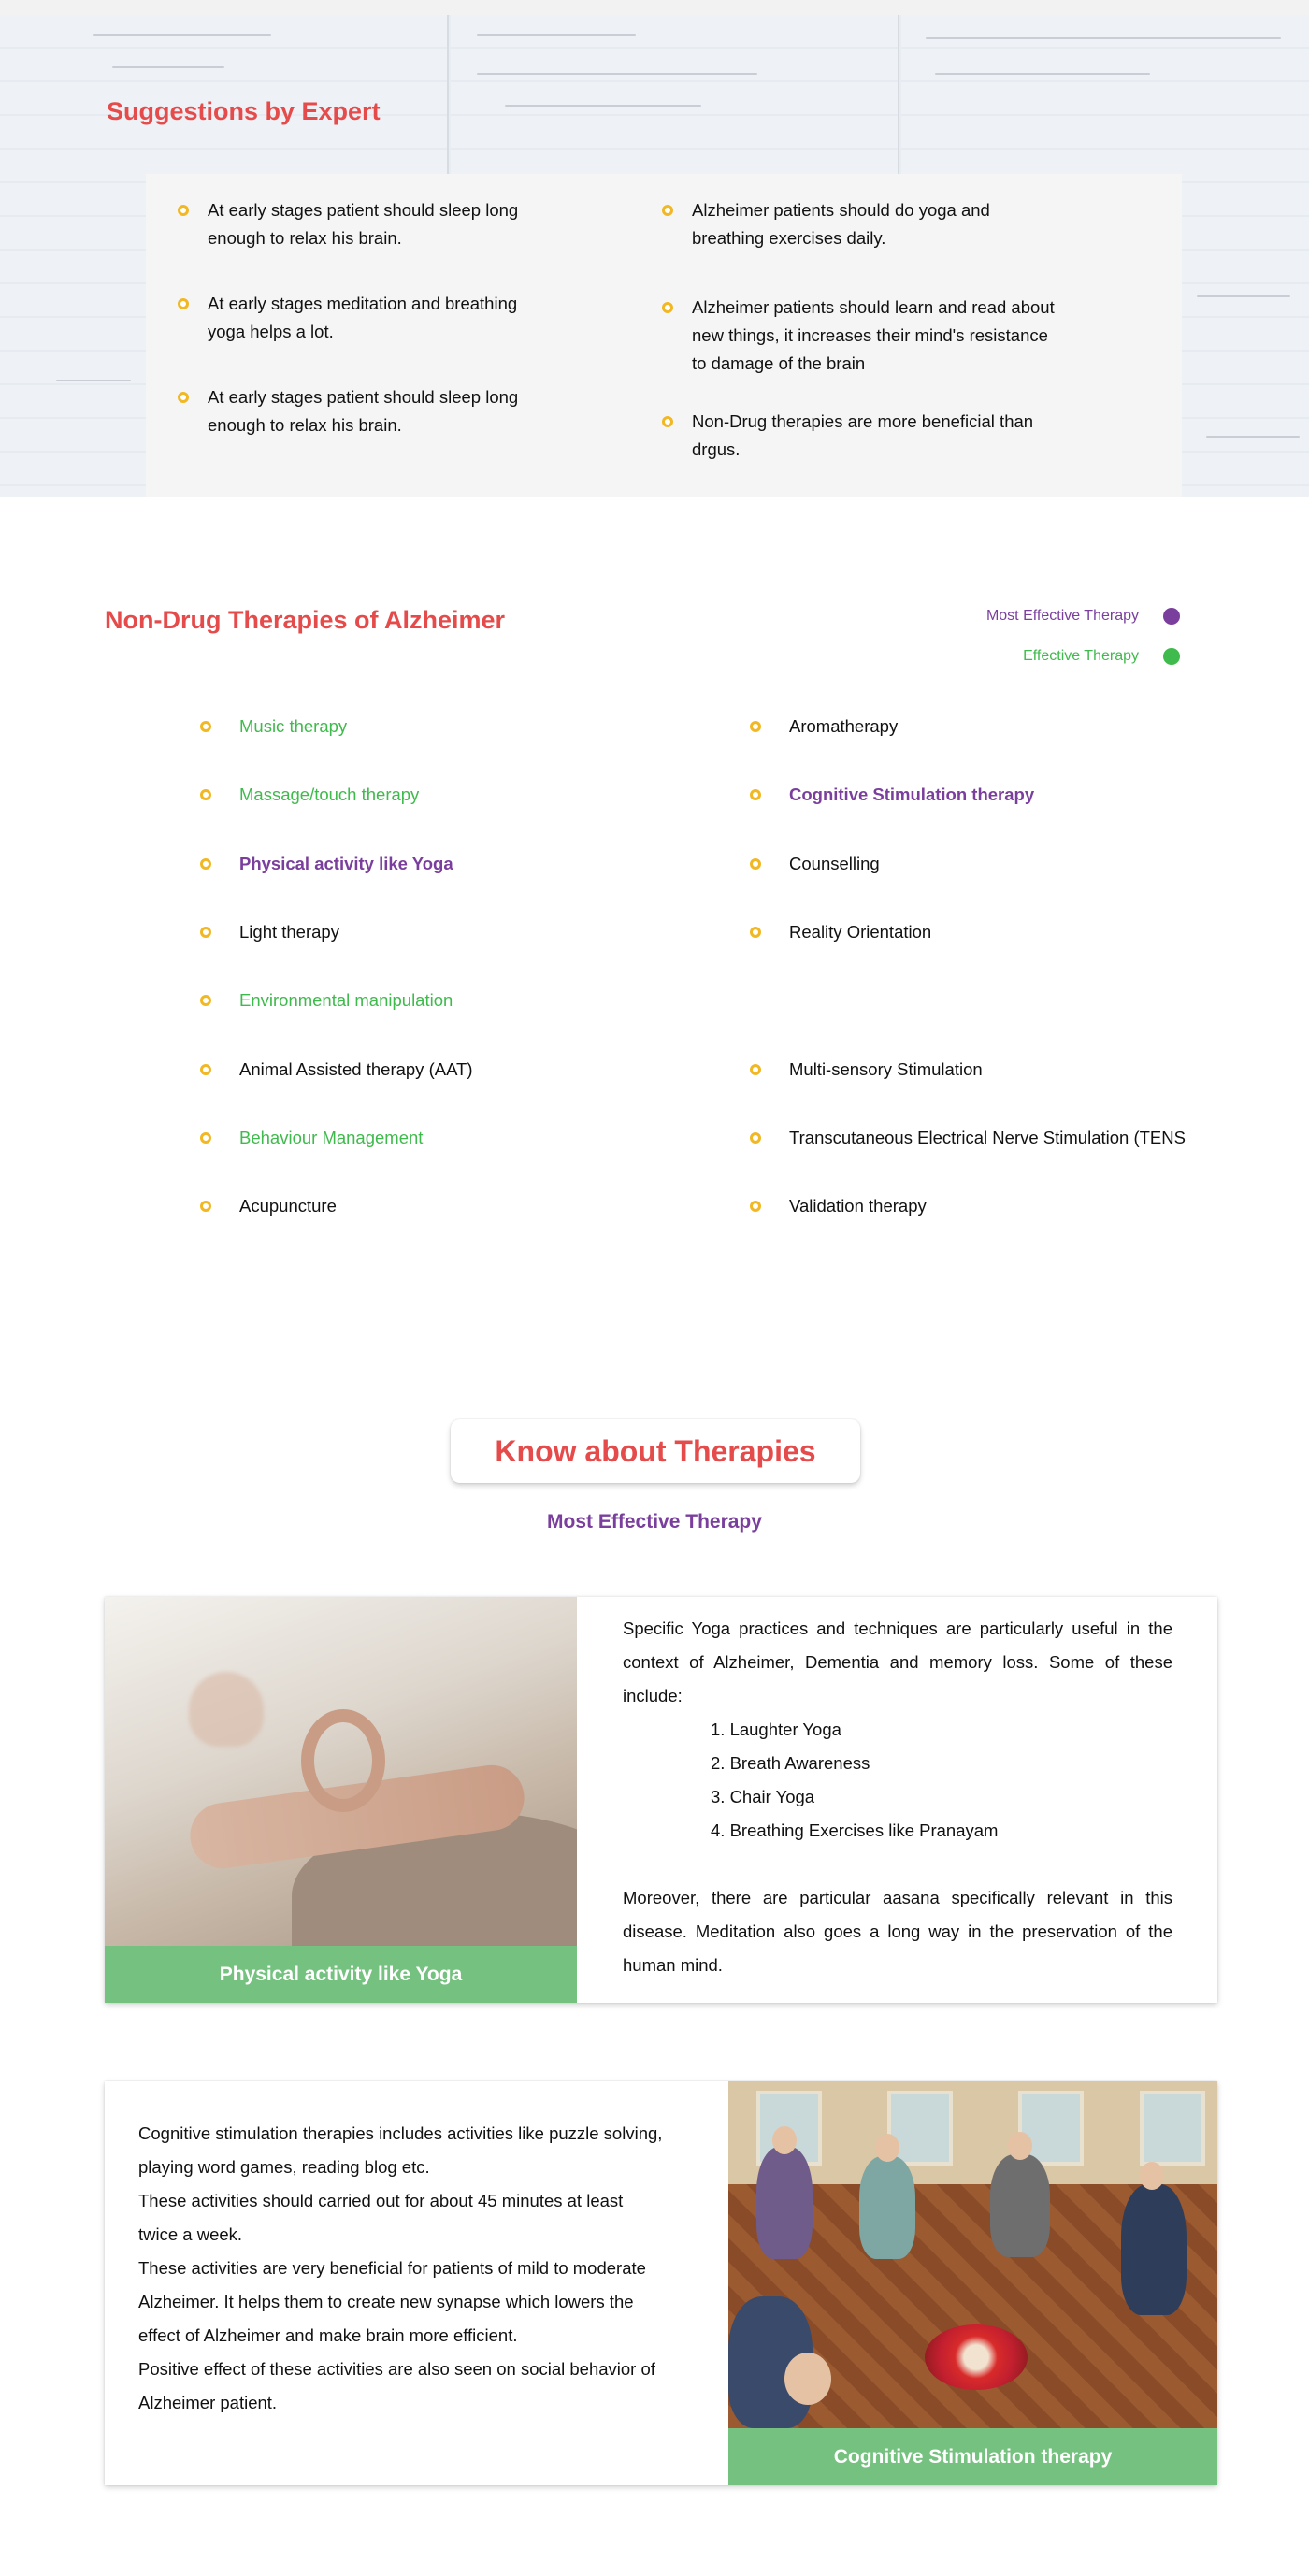 The height and width of the screenshot is (2576, 1309). I want to click on suggestions-title: Suggestions by Expert, so click(244, 111).